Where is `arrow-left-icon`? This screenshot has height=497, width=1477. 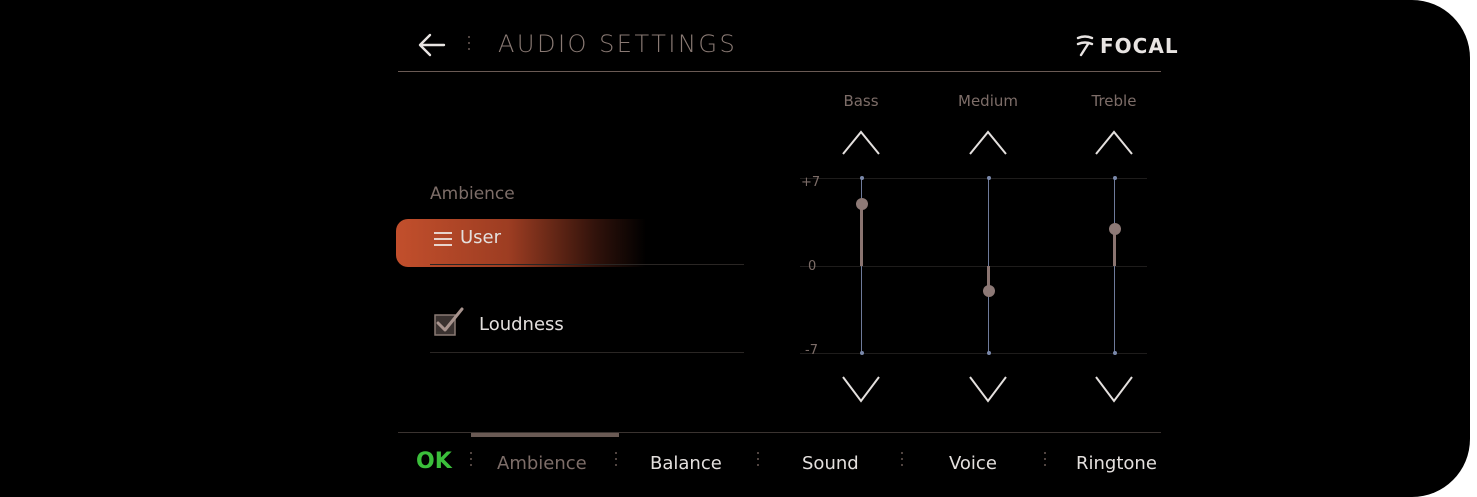 arrow-left-icon is located at coordinates (432, 45).